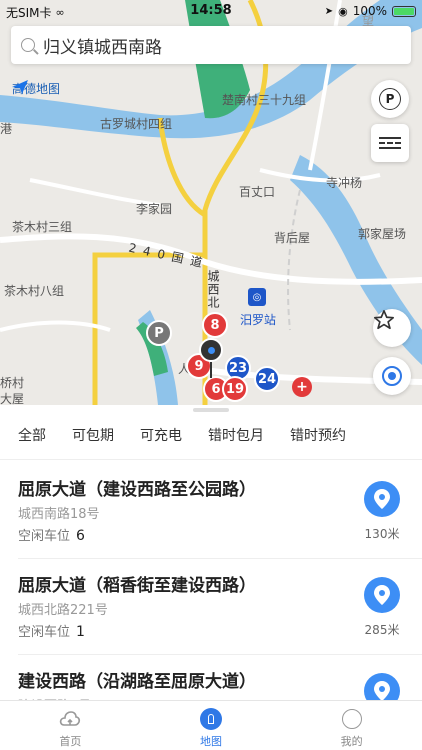 Image resolution: width=422 pixels, height=750 pixels. I want to click on tab-home: 首页, so click(70, 725).